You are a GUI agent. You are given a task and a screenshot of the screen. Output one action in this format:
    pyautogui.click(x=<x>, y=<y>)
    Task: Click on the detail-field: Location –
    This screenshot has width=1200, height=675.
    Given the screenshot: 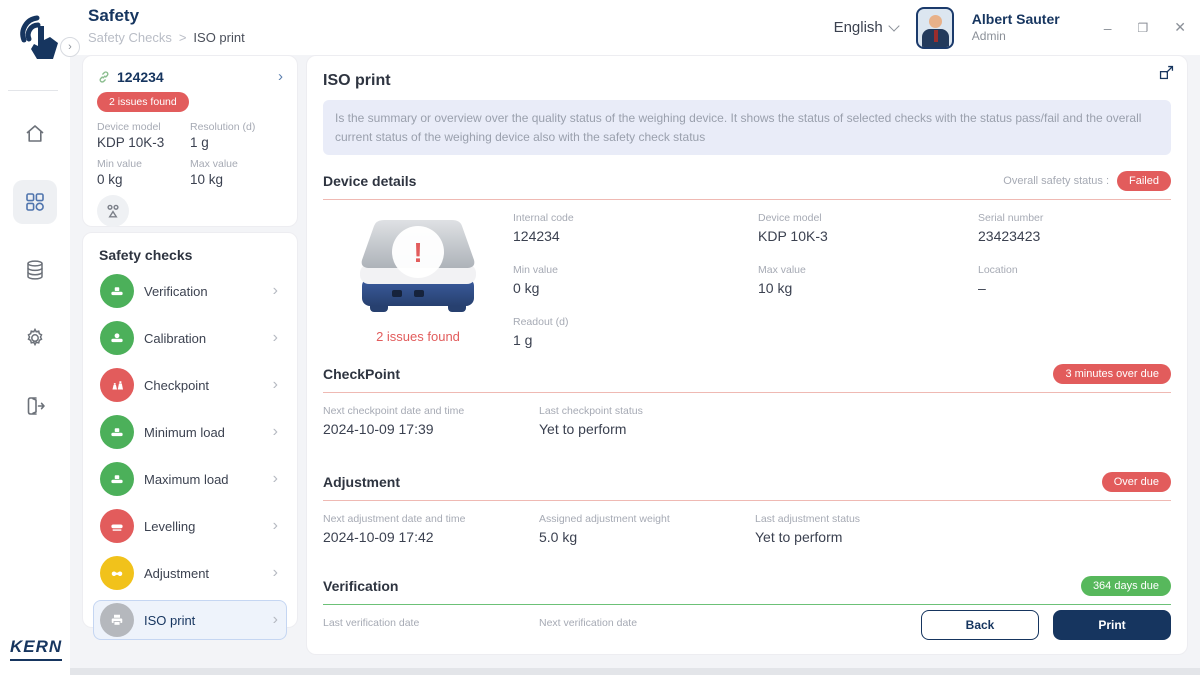 What is the action you would take?
    pyautogui.click(x=1074, y=280)
    